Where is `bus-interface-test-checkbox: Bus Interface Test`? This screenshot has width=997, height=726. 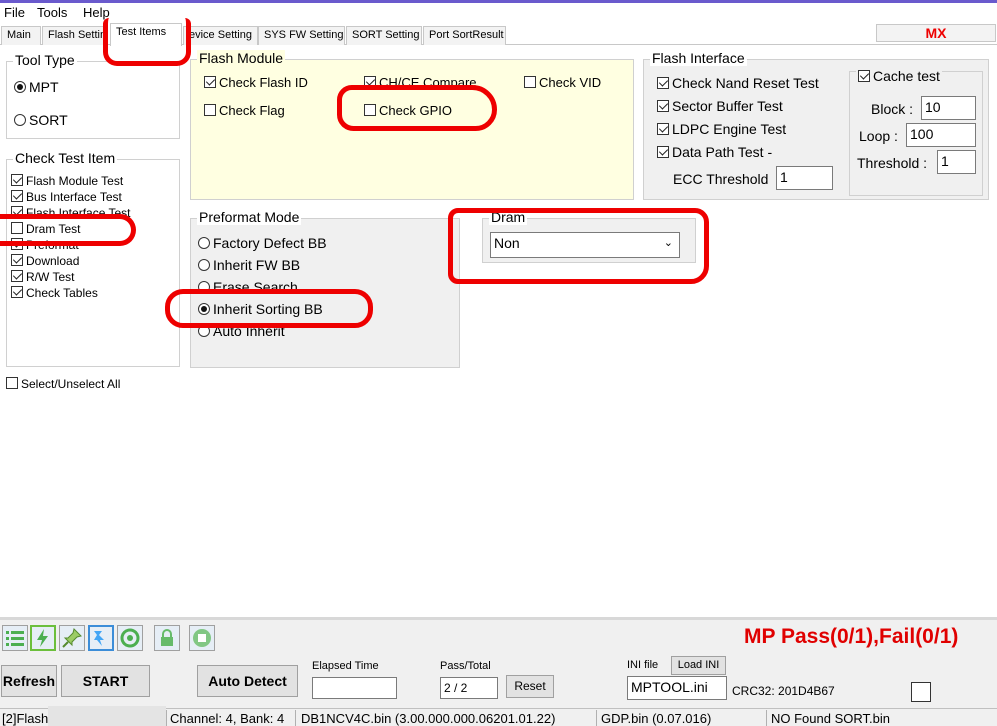 bus-interface-test-checkbox: Bus Interface Test is located at coordinates (66, 197).